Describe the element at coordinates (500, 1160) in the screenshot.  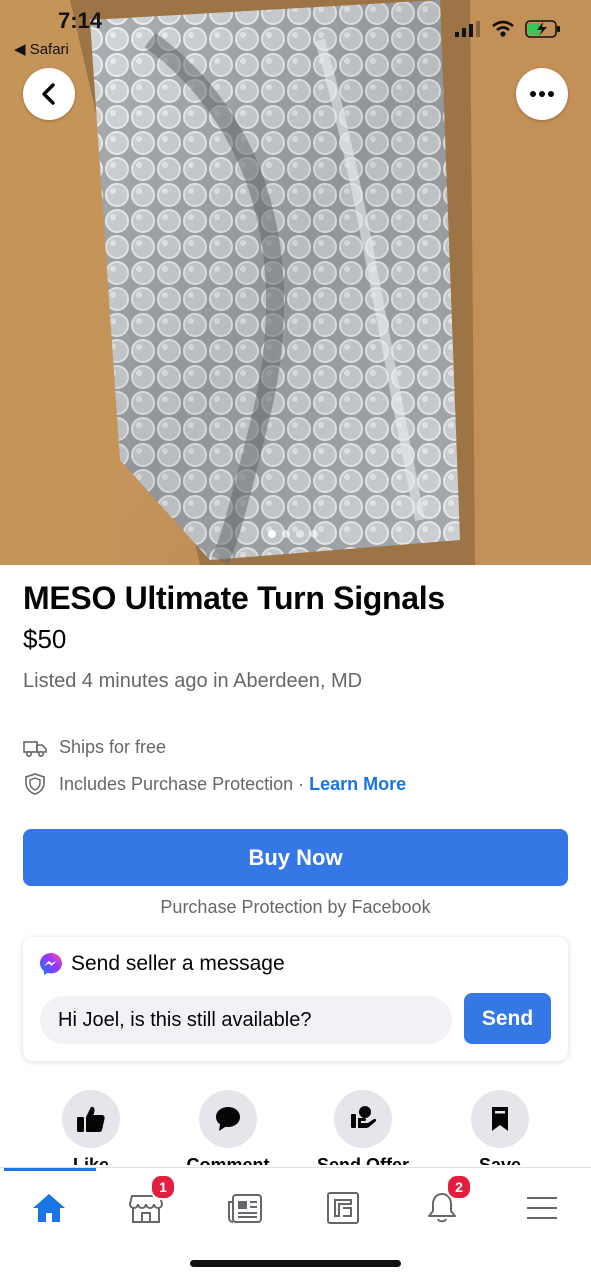
I see `save-label: Save` at that location.